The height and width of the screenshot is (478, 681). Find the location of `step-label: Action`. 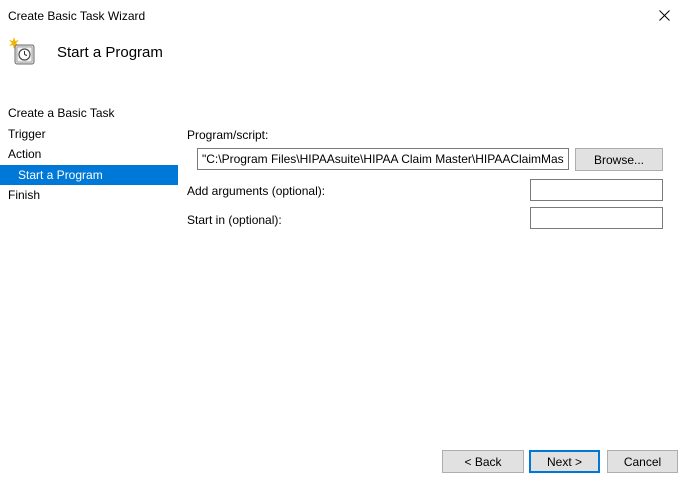

step-label: Action is located at coordinates (25, 154).